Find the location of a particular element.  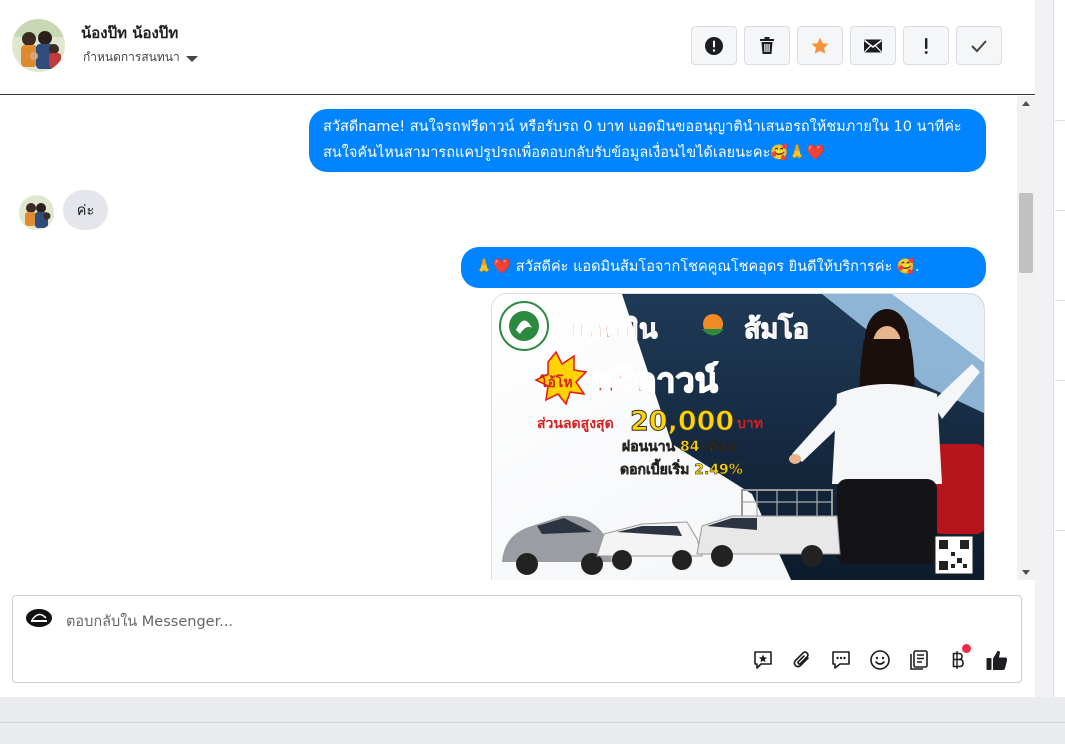

incoming-message: ค่ะ is located at coordinates (85, 210).